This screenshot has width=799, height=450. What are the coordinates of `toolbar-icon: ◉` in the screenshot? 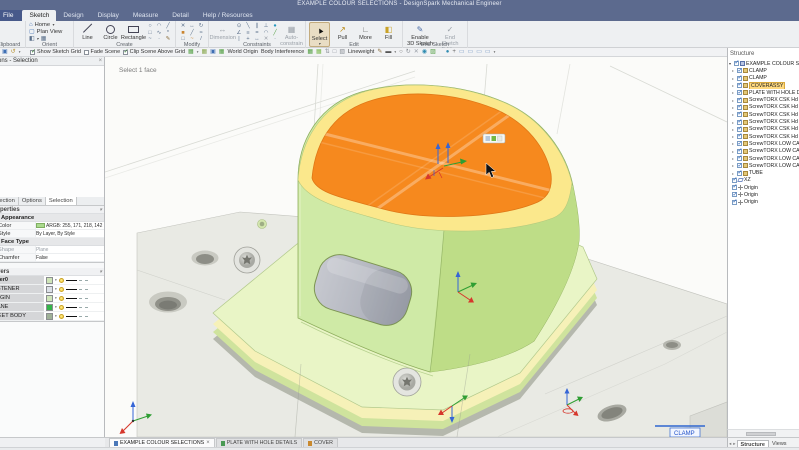 It's located at (424, 52).